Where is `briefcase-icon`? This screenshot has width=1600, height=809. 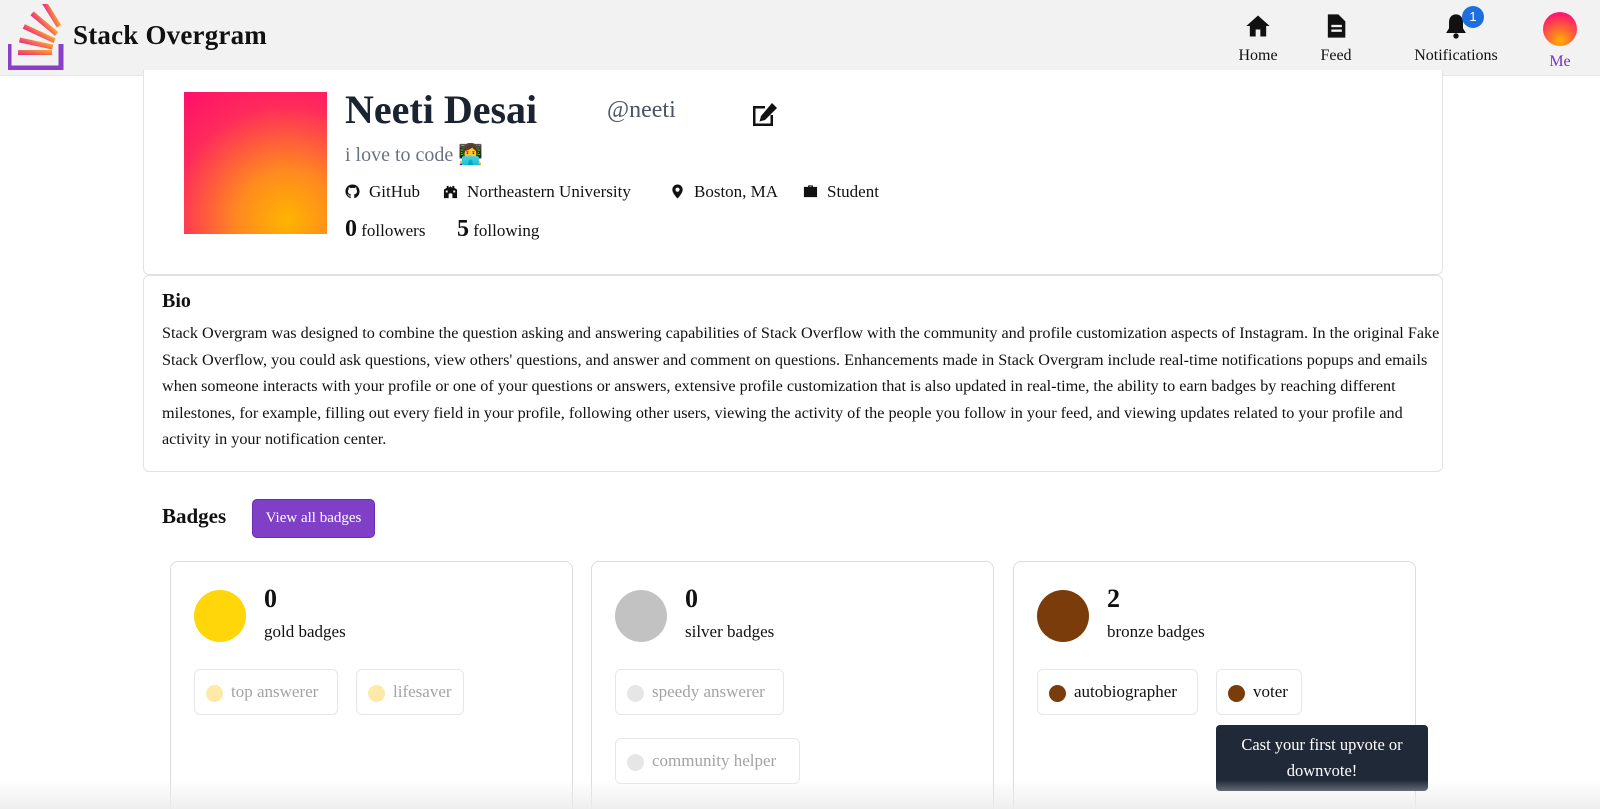
briefcase-icon is located at coordinates (810, 191).